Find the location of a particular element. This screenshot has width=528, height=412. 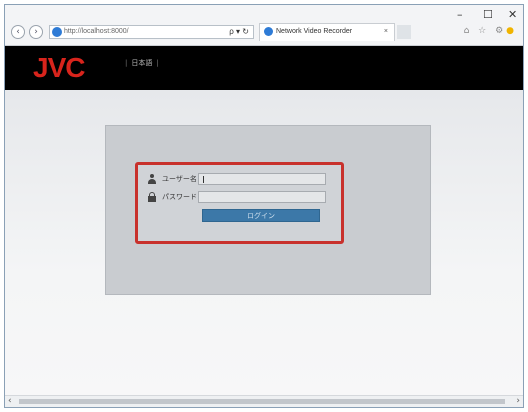

horizontal-scrollbar: ‹ › is located at coordinates (264, 401).